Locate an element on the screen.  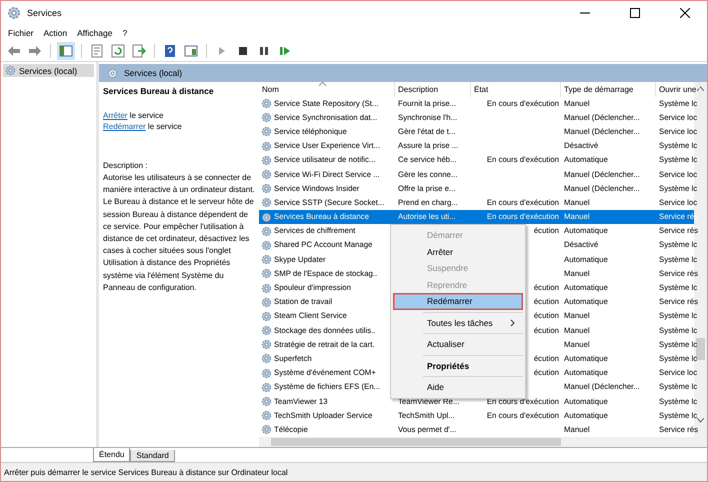
menu-item: Fichier is located at coordinates (21, 33).